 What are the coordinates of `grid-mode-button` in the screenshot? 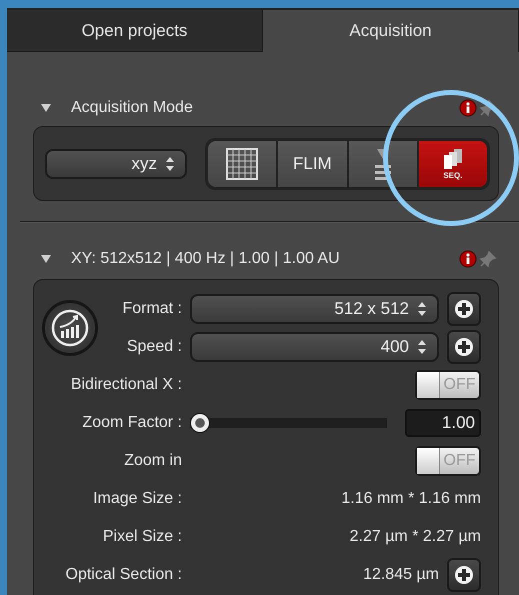 It's located at (242, 163).